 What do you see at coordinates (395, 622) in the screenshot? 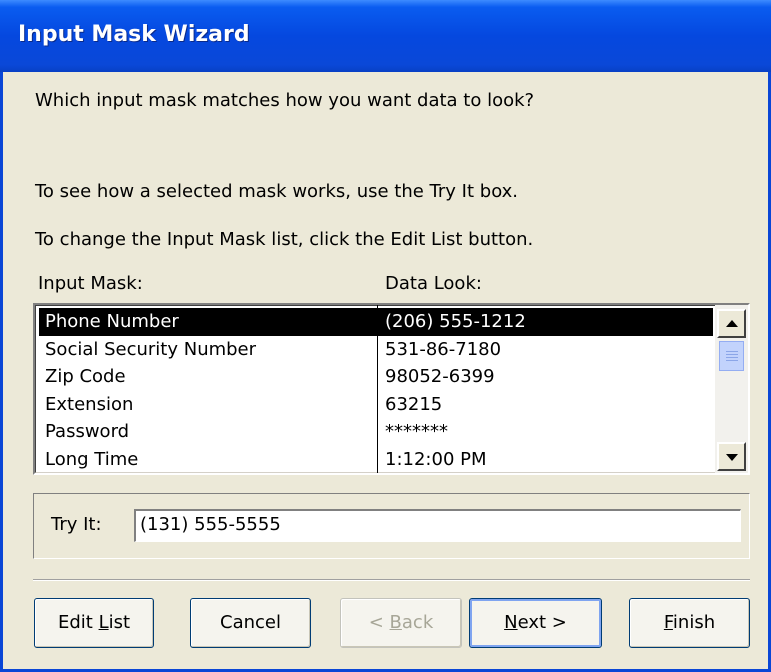
I see `back-accelerator: B` at bounding box center [395, 622].